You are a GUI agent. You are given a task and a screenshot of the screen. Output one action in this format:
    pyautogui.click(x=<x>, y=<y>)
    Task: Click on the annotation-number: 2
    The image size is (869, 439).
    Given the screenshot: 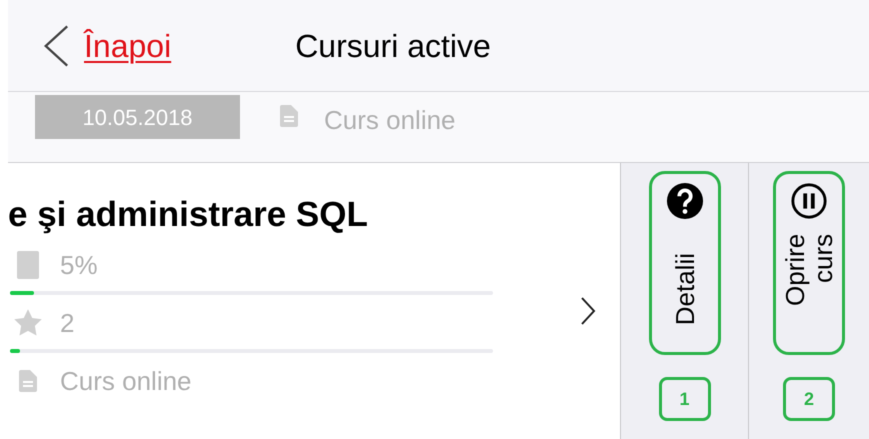 What is the action you would take?
    pyautogui.click(x=809, y=399)
    